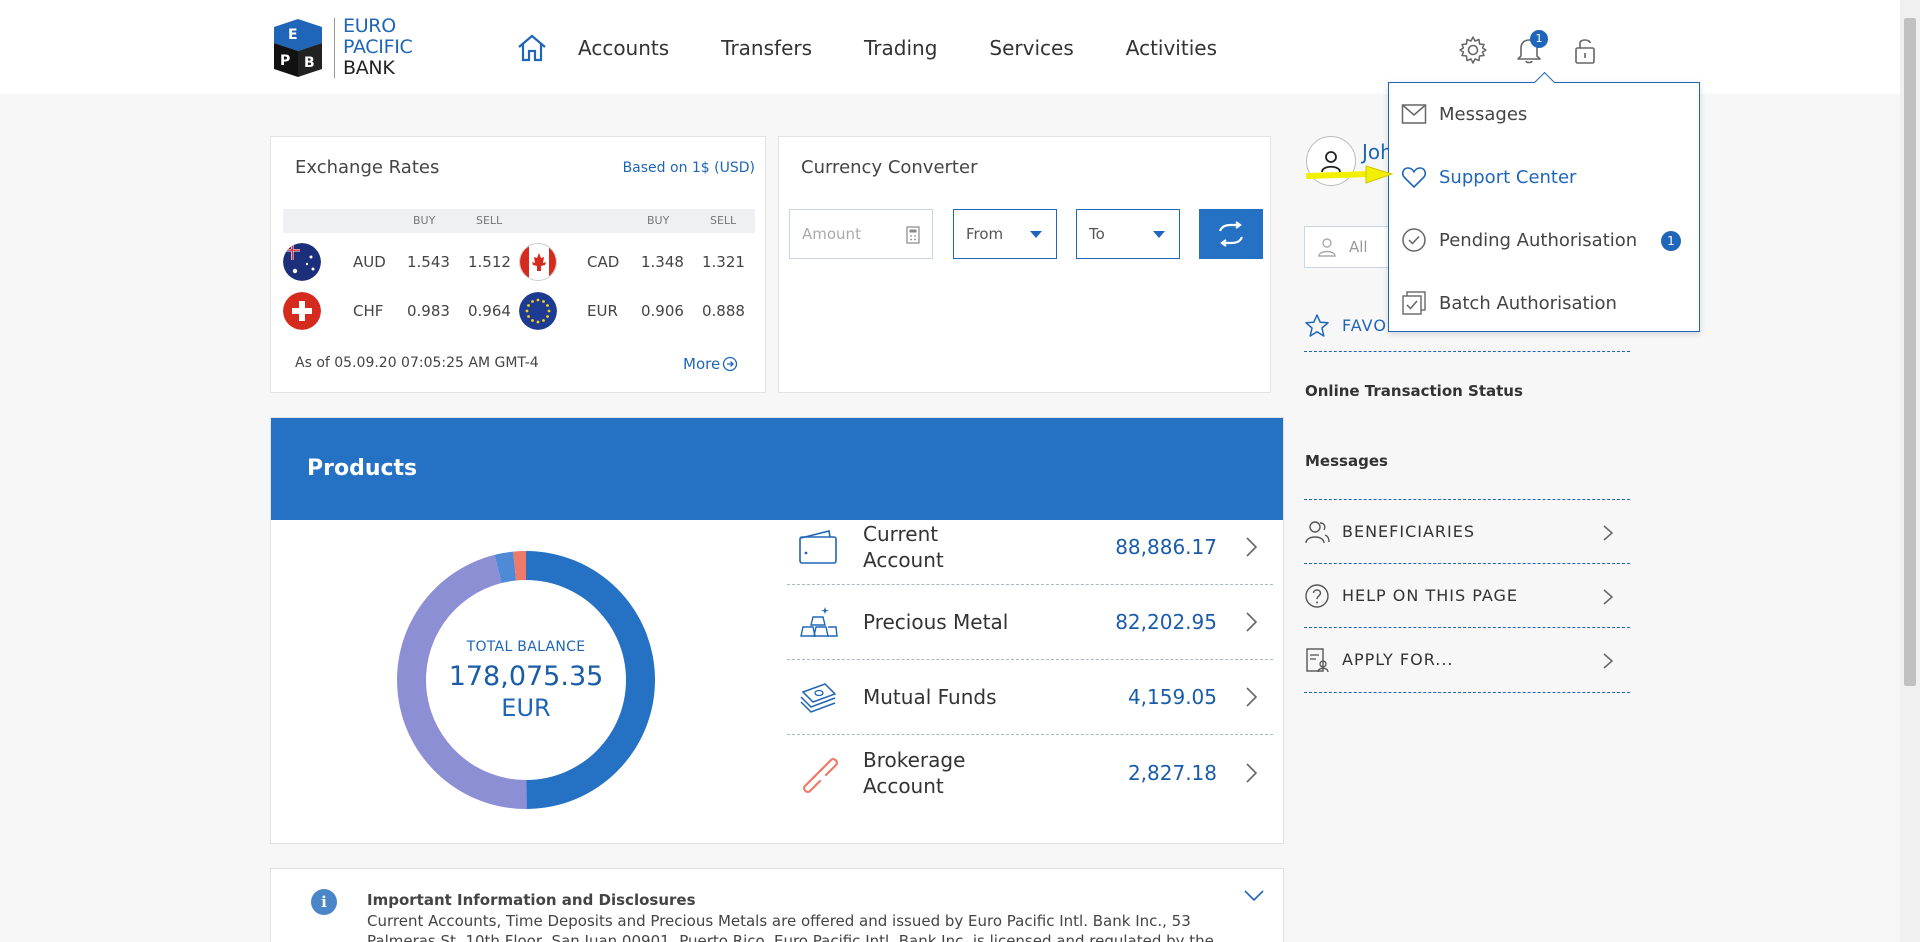 The height and width of the screenshot is (942, 1920). I want to click on bell-icon: 1, so click(1530, 49).